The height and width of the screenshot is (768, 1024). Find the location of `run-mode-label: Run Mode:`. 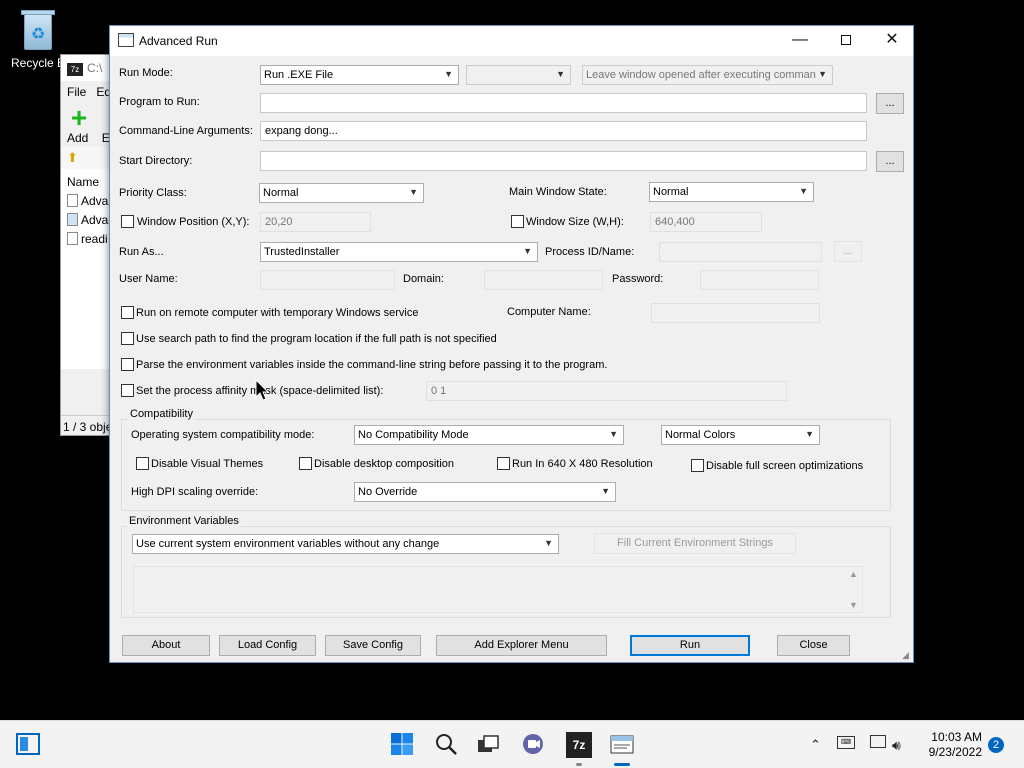

run-mode-label: Run Mode: is located at coordinates (146, 73).